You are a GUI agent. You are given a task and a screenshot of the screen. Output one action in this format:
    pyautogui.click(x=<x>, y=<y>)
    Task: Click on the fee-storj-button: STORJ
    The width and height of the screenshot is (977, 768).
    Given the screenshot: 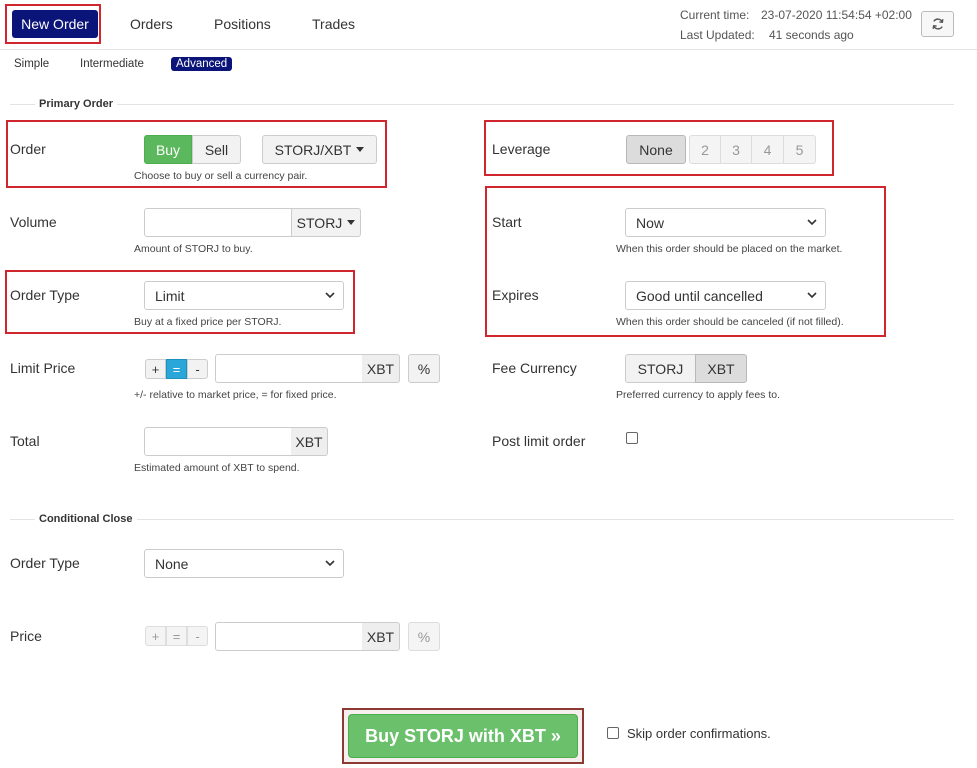 What is the action you would take?
    pyautogui.click(x=660, y=368)
    